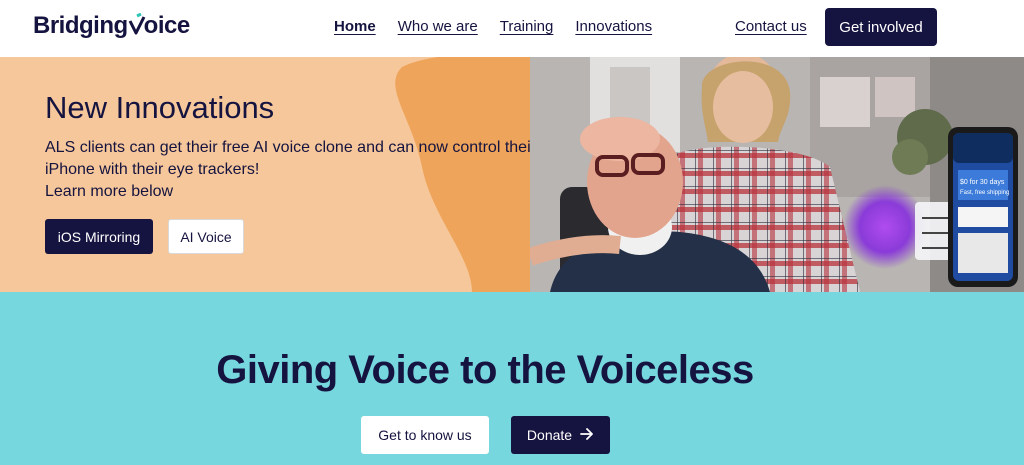 The image size is (1024, 465). I want to click on logo-check-icon, so click(136, 24).